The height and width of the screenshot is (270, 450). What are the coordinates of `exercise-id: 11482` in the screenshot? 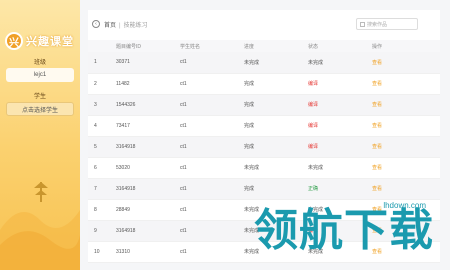 It's located at (142, 84).